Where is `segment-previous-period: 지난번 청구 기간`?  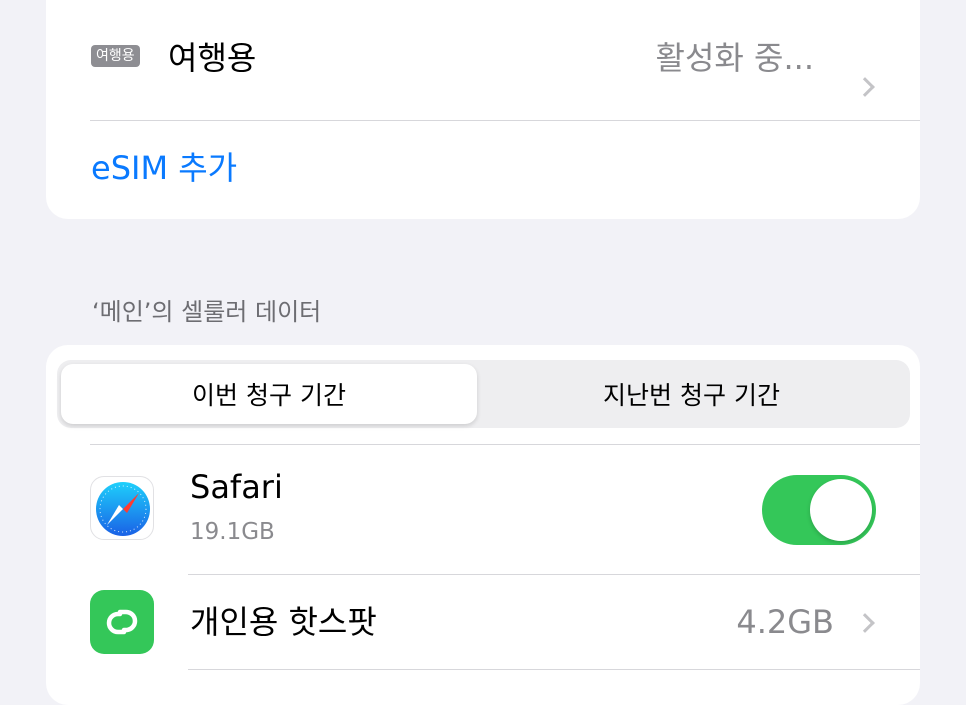
segment-previous-period: 지난번 청구 기간 is located at coordinates (691, 394).